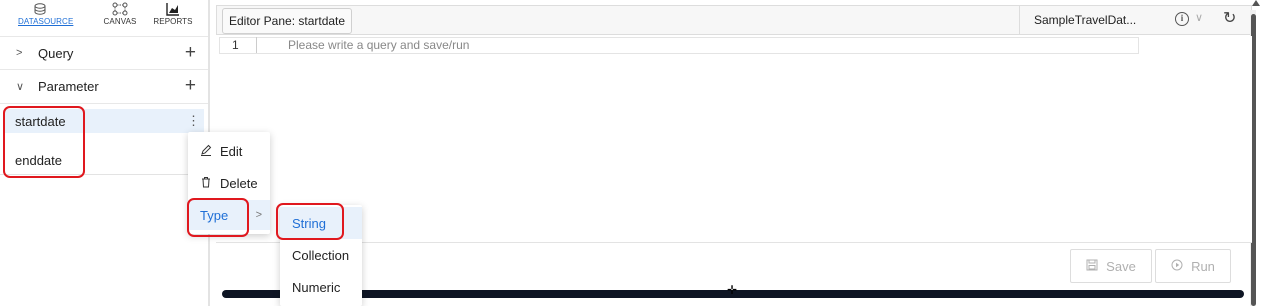 Image resolution: width=1267 pixels, height=306 pixels. I want to click on parameter-context-menu: Edit Delete Type >, so click(229, 183).